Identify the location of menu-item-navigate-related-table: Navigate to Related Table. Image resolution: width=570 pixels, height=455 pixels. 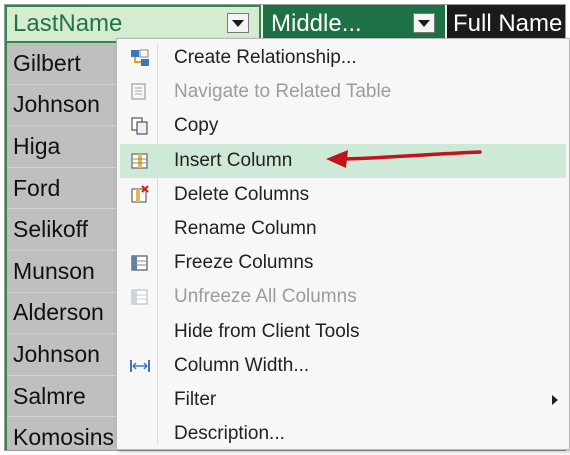
(343, 92).